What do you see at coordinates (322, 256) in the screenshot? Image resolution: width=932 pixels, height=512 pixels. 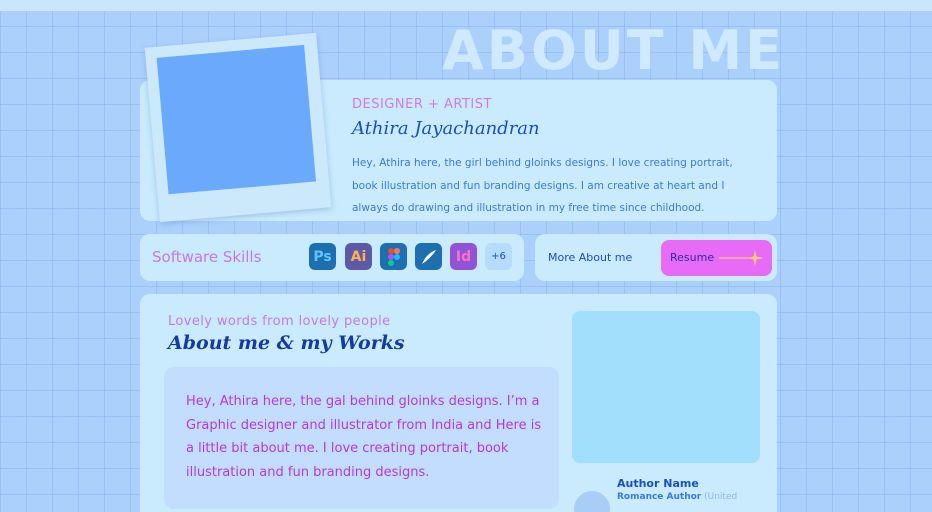 I see `photoshop-icon: Ps` at bounding box center [322, 256].